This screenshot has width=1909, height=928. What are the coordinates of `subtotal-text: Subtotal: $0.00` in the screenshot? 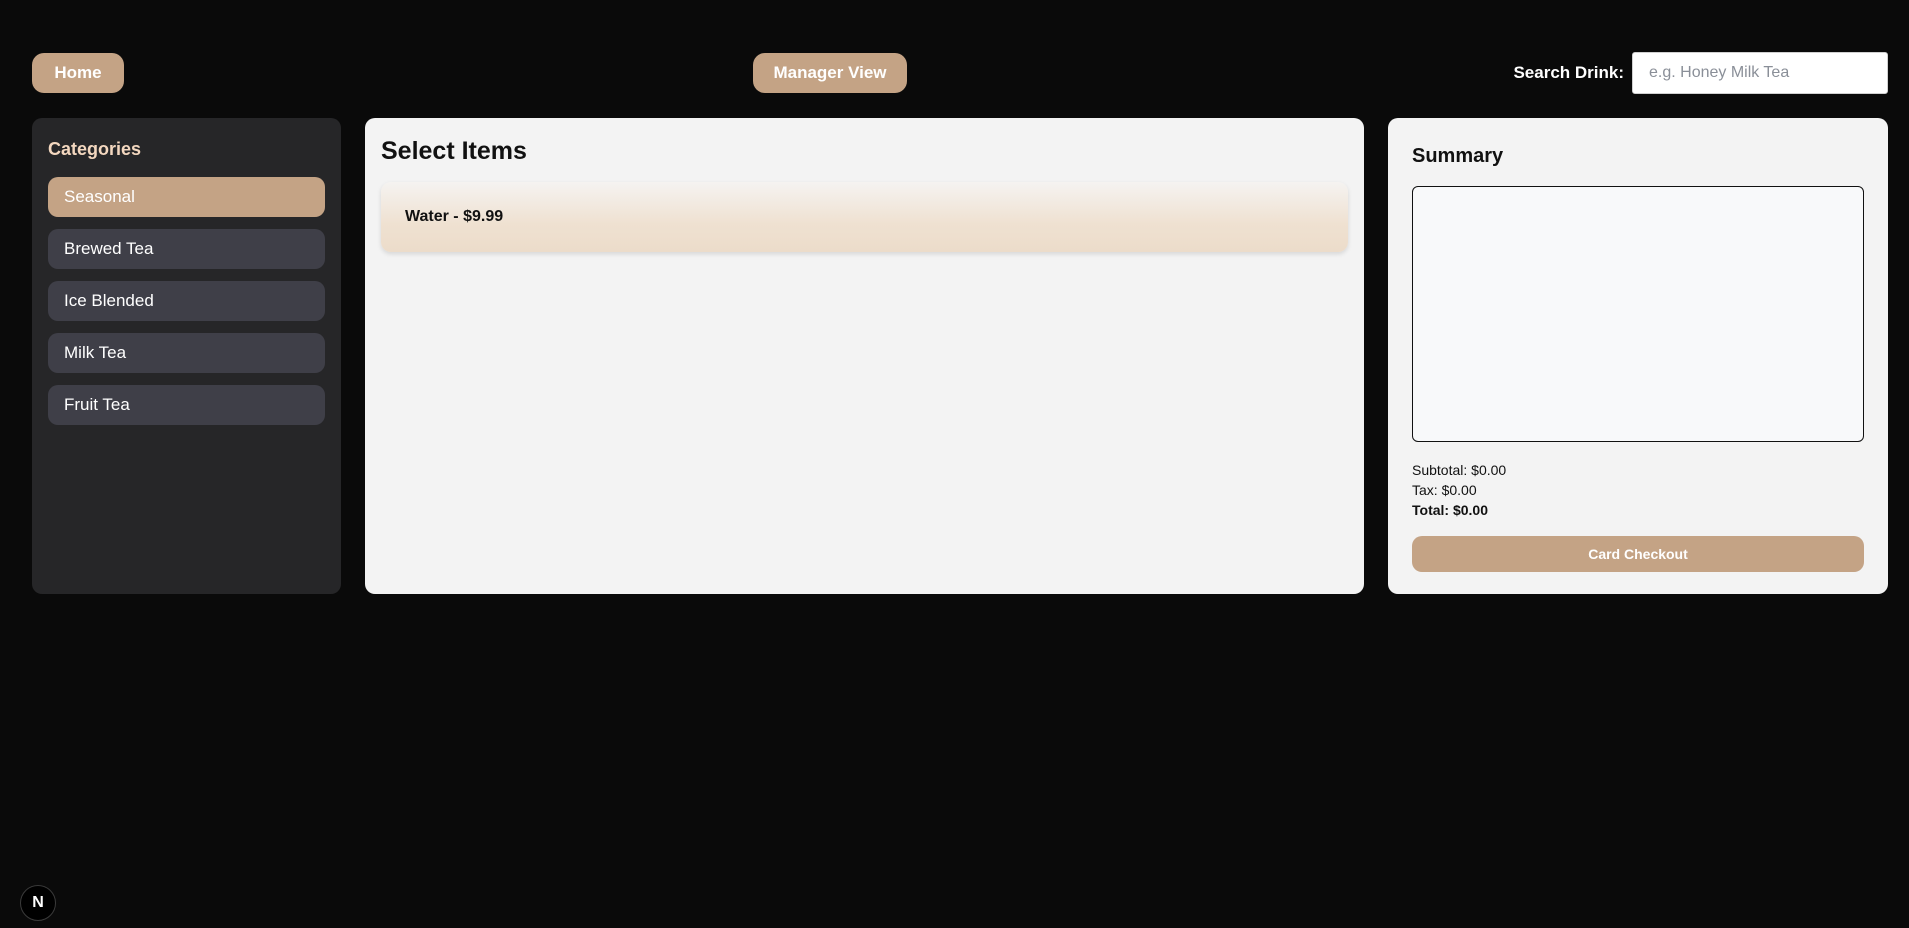 It's located at (1459, 470).